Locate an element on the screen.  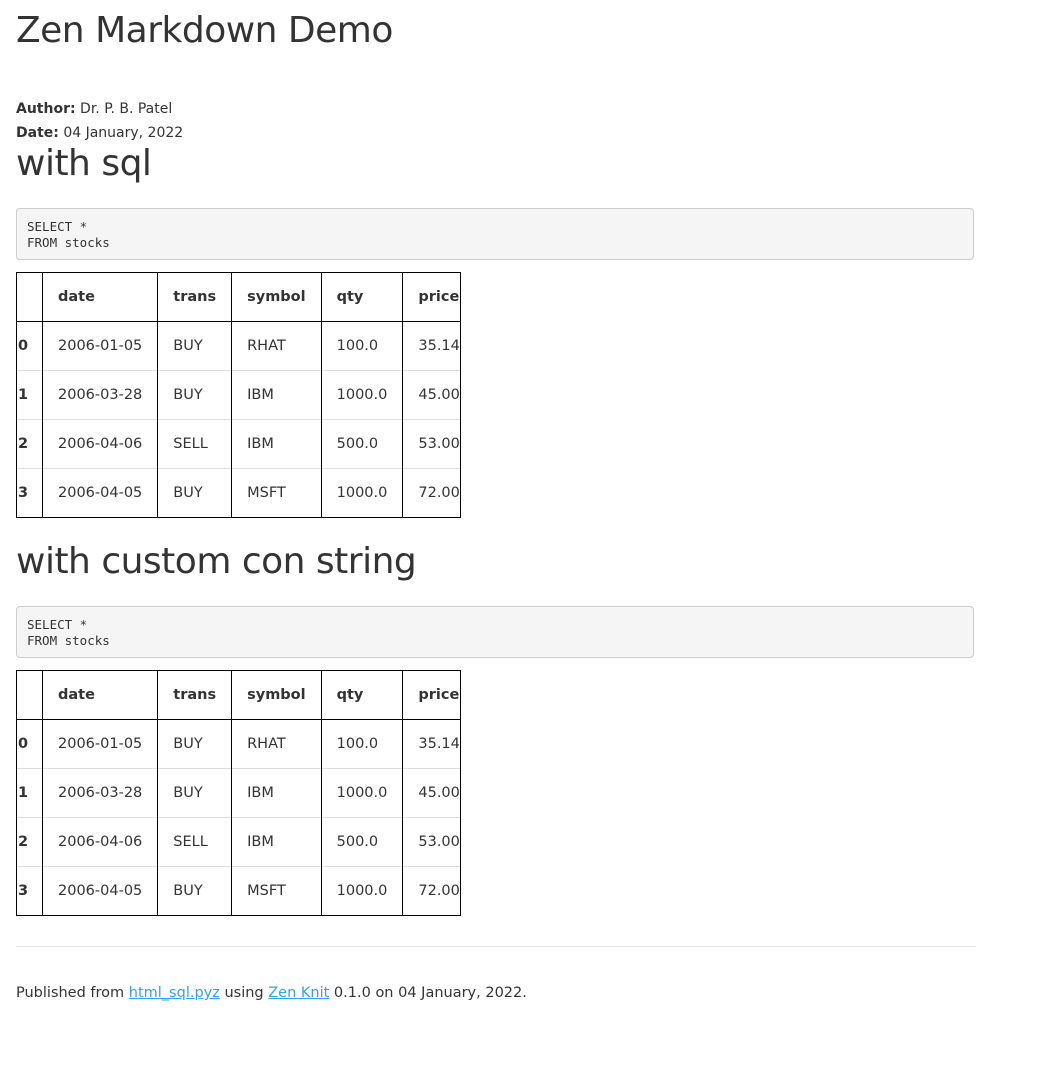
source-file-link: html_sql.pyz is located at coordinates (174, 993).